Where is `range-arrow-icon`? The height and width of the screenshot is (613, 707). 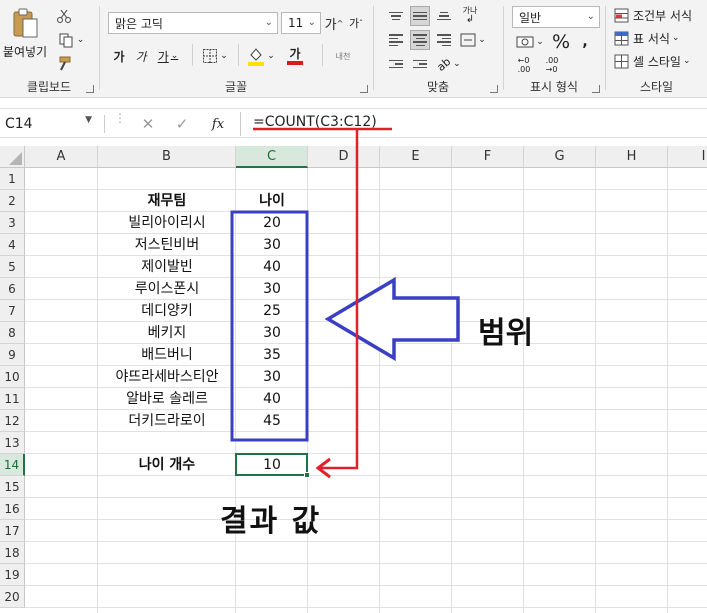 range-arrow-icon is located at coordinates (392, 319).